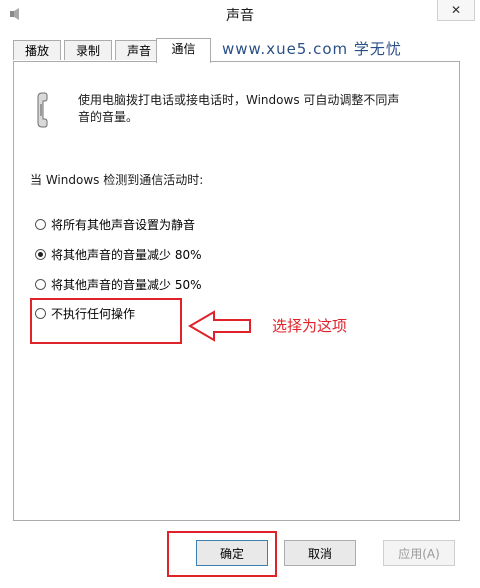  What do you see at coordinates (419, 553) in the screenshot?
I see `apply-button: 应用(A)` at bounding box center [419, 553].